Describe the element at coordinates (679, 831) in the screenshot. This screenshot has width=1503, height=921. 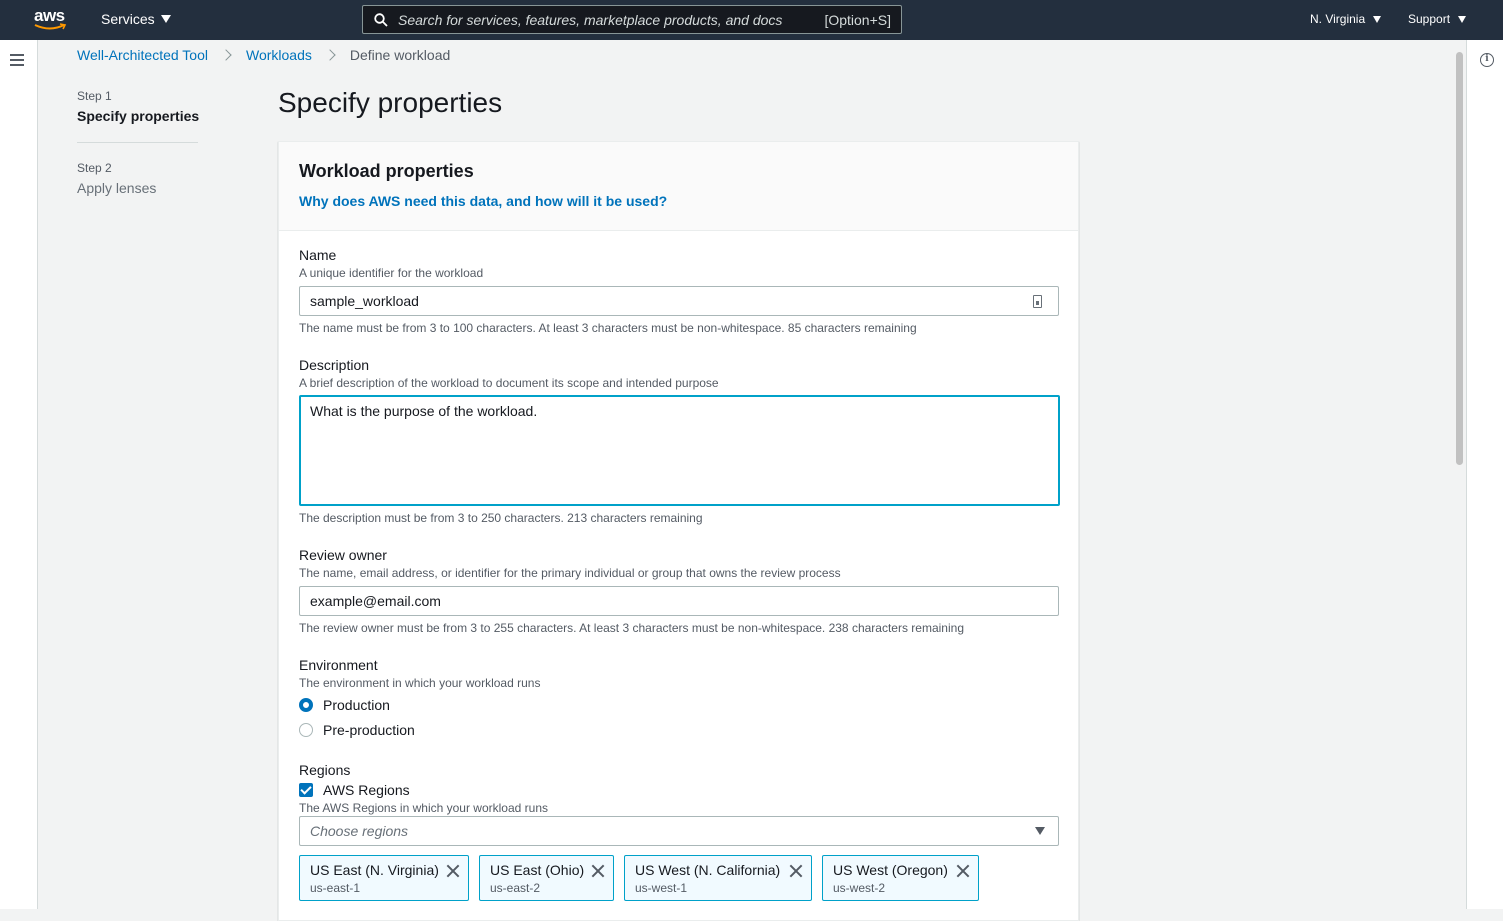
I see `regions-select: Choose regions` at that location.